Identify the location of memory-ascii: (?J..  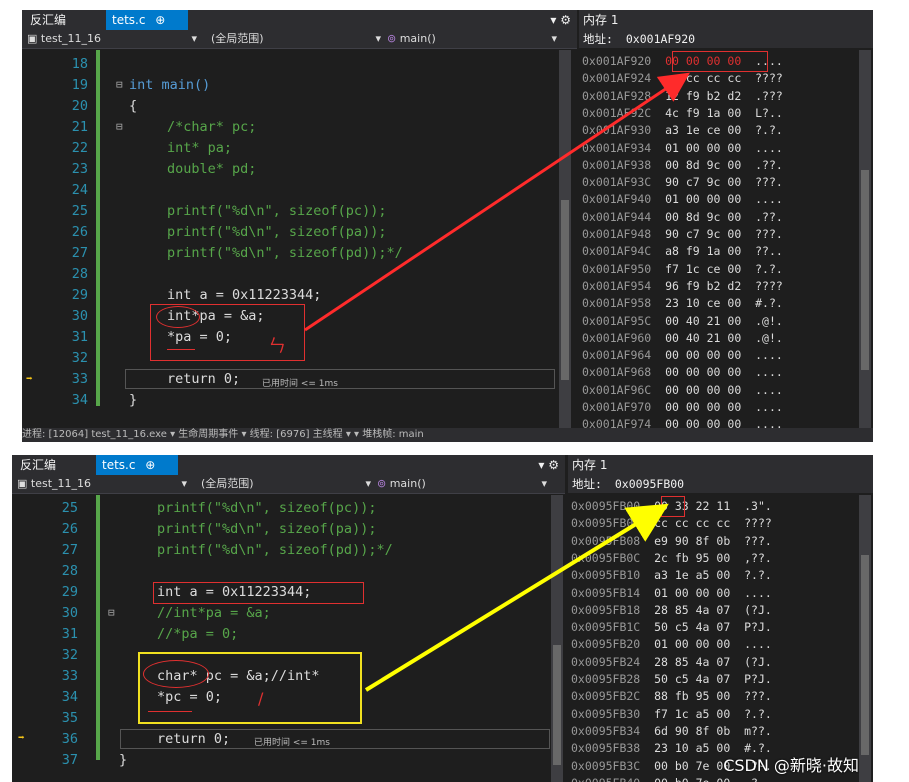
(751, 609).